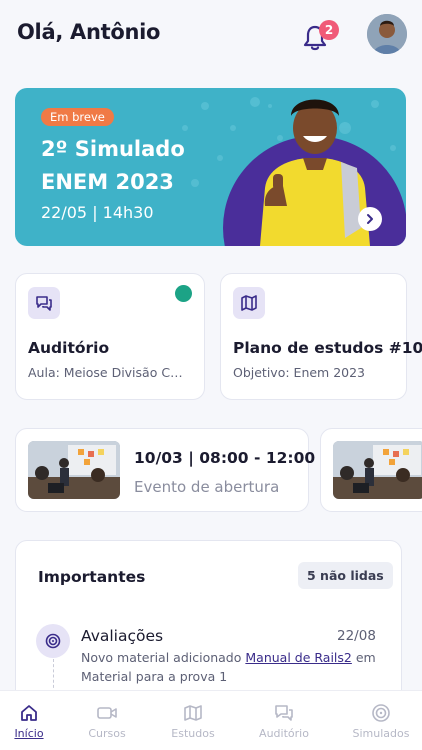 This screenshot has width=422, height=750. Describe the element at coordinates (211, 36) in the screenshot. I see `app-header: Olá, Antônio 2` at that location.